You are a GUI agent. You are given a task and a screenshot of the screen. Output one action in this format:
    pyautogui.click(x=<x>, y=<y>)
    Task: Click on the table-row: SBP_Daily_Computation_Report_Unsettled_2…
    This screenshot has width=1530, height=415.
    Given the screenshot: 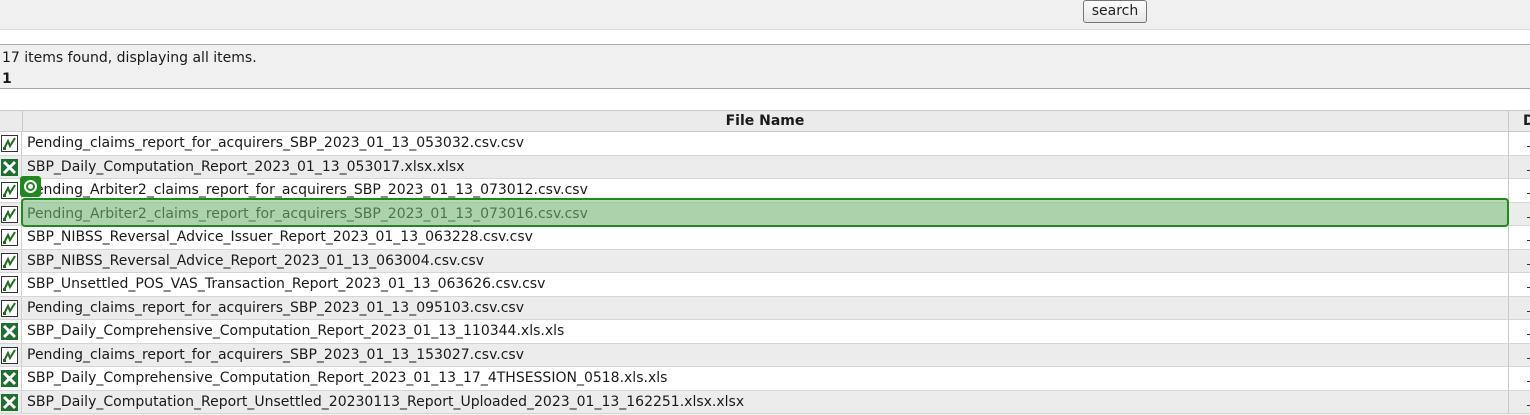 What is the action you would take?
    pyautogui.click(x=765, y=402)
    